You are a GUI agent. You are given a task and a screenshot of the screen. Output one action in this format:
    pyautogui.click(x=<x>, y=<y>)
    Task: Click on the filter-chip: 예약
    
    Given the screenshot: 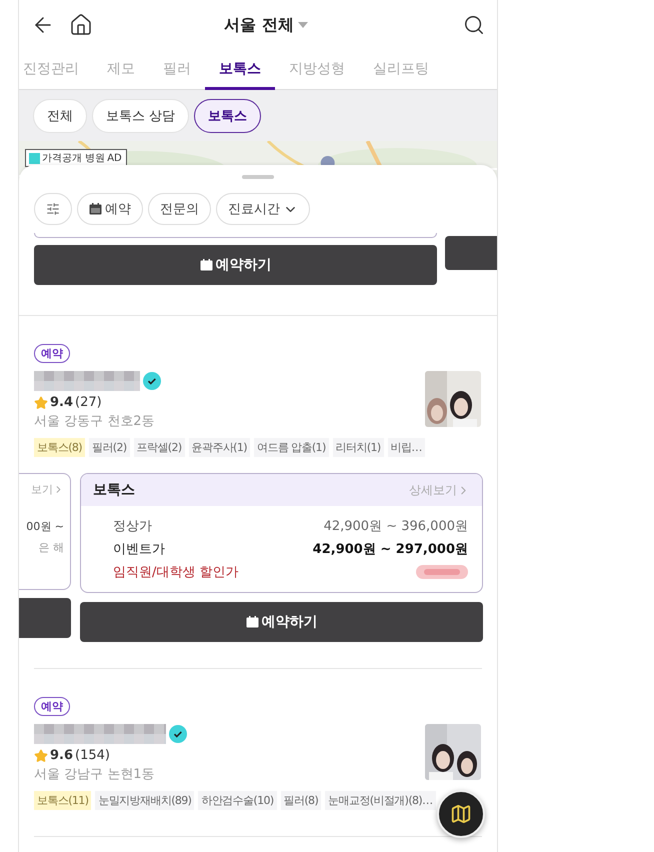 What is the action you would take?
    pyautogui.click(x=110, y=209)
    